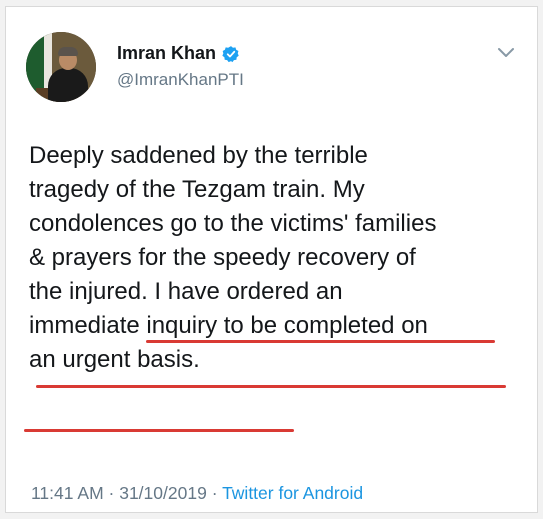 The image size is (543, 519). I want to click on author-name-row: Imran Khan, so click(178, 53).